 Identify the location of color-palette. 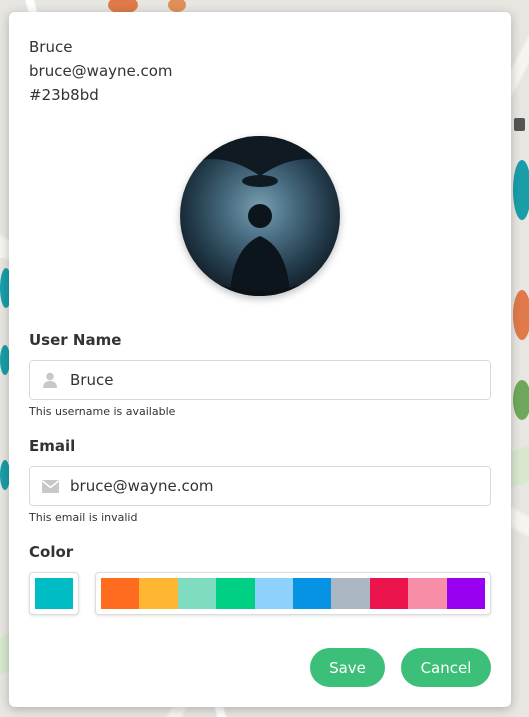
(293, 593).